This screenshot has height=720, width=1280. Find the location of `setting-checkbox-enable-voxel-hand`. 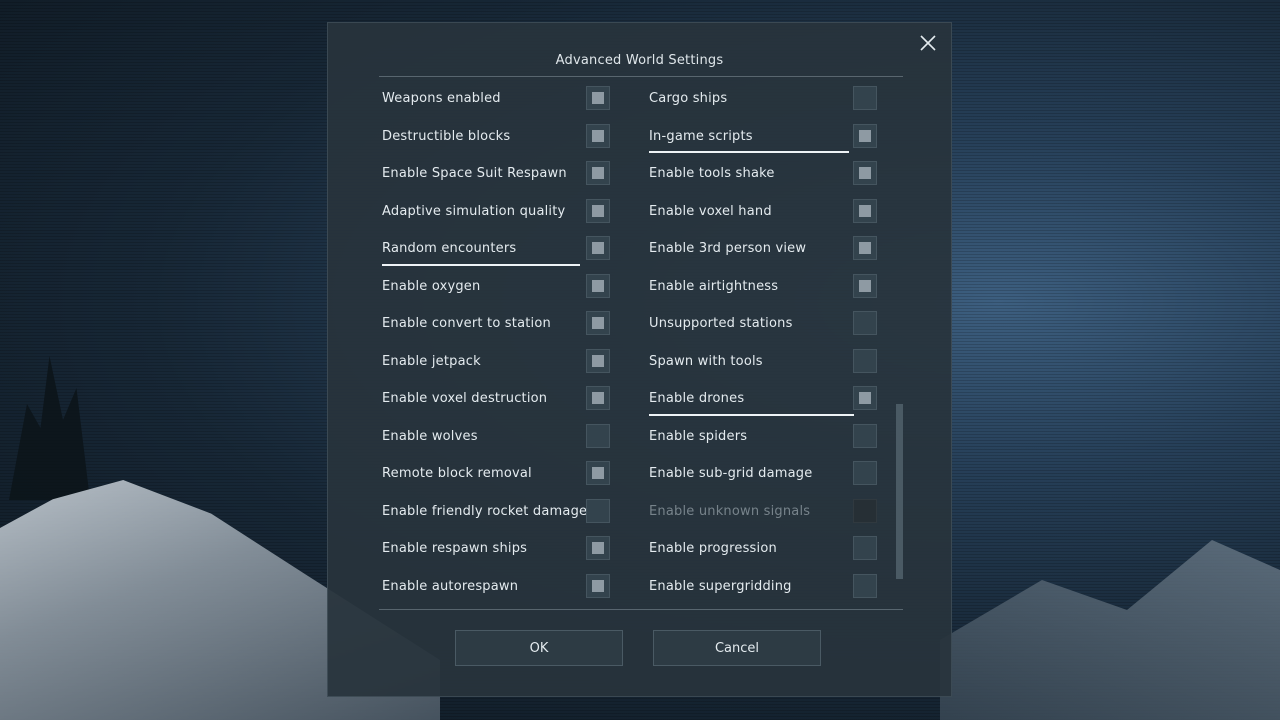

setting-checkbox-enable-voxel-hand is located at coordinates (865, 210).